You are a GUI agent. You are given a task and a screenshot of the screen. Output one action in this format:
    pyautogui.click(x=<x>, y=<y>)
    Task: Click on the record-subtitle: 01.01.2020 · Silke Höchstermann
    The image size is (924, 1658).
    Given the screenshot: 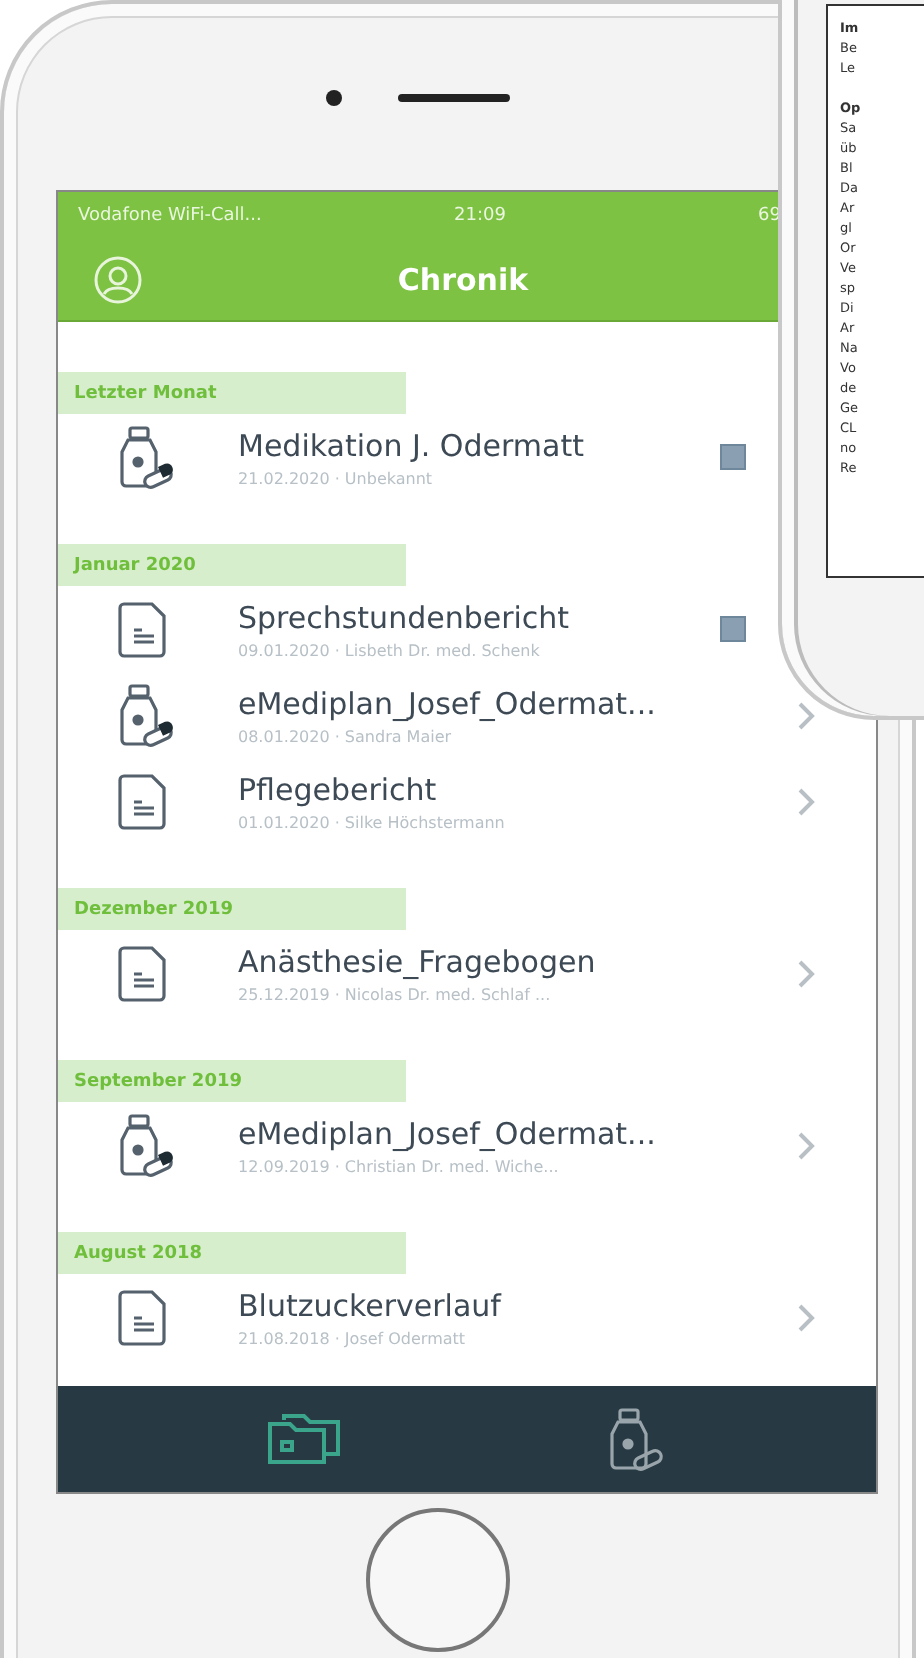 What is the action you would take?
    pyautogui.click(x=372, y=822)
    